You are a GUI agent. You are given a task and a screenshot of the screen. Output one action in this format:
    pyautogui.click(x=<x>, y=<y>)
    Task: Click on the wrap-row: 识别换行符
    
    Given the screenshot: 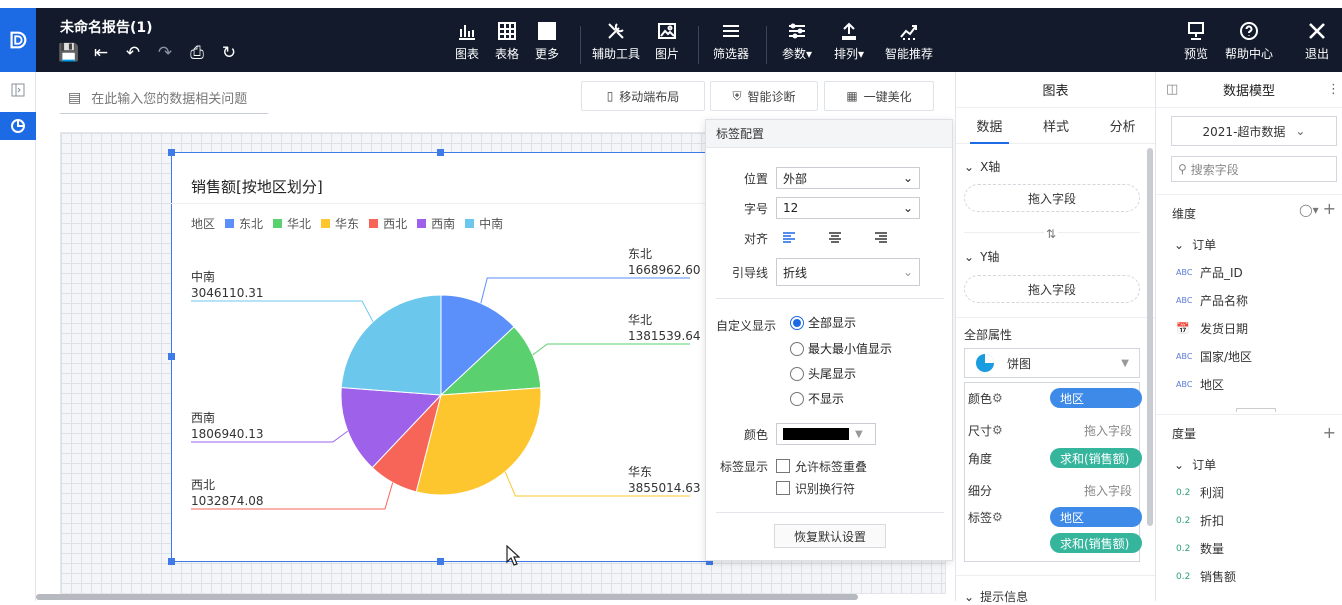 What is the action you would take?
    pyautogui.click(x=830, y=488)
    